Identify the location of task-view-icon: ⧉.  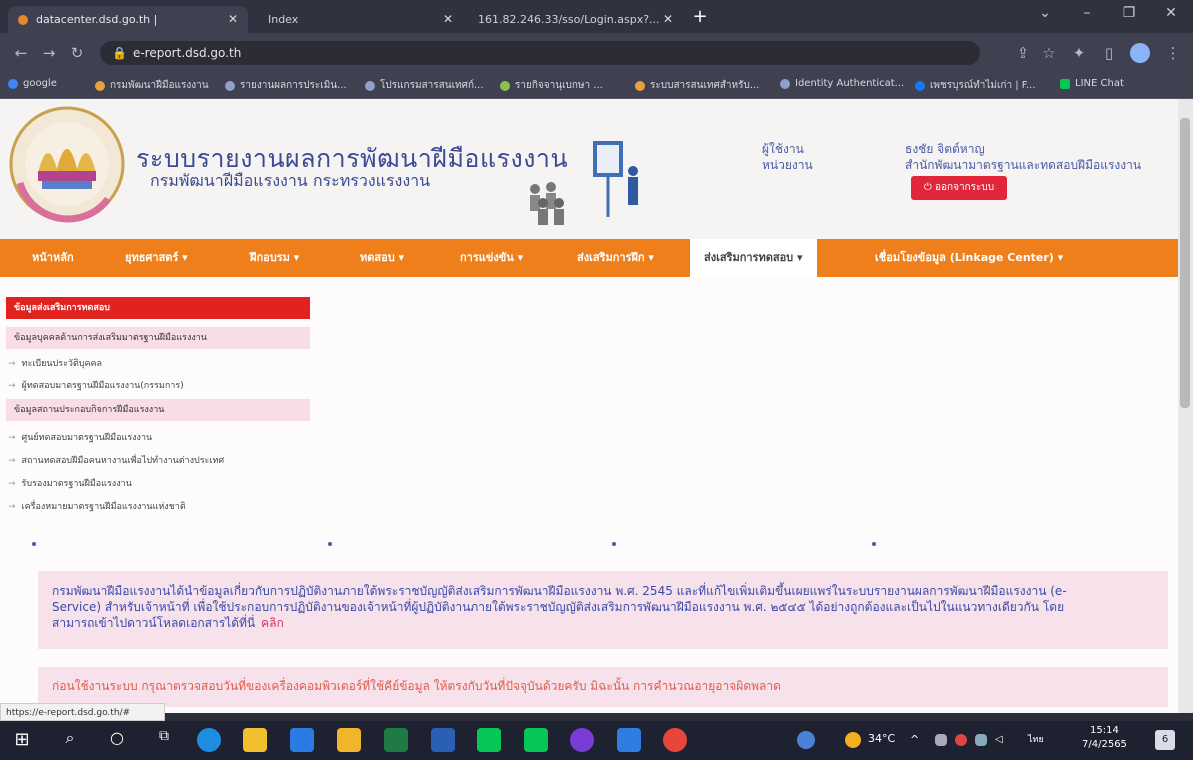
(164, 740).